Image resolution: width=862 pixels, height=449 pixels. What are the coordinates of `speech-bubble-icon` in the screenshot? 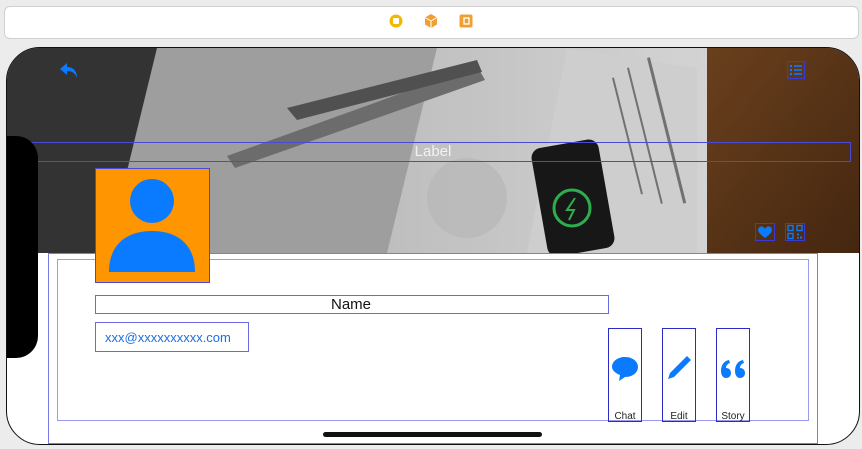 It's located at (625, 369).